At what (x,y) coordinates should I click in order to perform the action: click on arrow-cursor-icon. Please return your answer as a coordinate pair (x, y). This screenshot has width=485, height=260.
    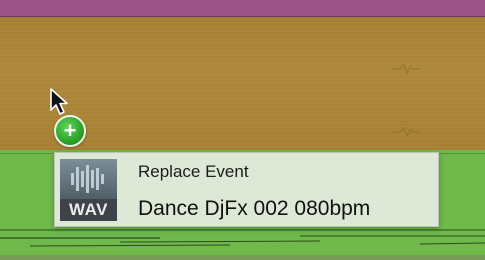
    Looking at the image, I should click on (61, 102).